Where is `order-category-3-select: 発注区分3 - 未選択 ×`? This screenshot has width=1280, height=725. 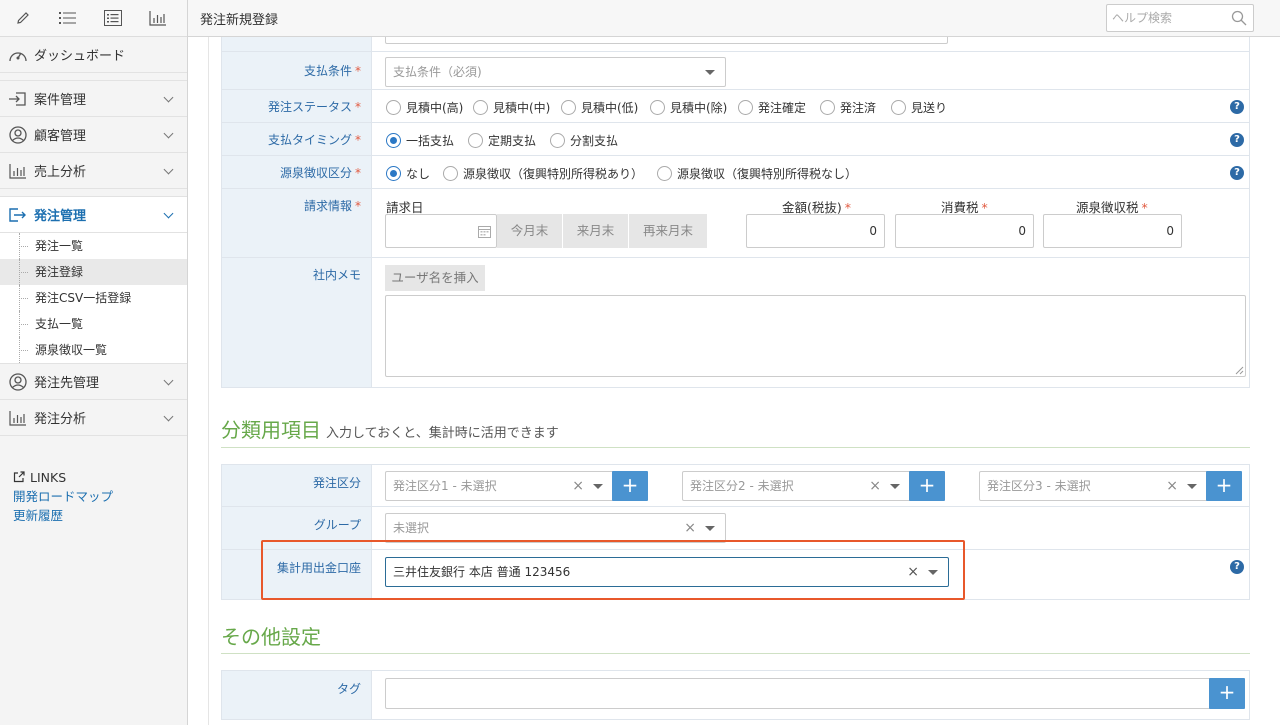
order-category-3-select: 発注区分3 - 未選択 × is located at coordinates (1093, 486).